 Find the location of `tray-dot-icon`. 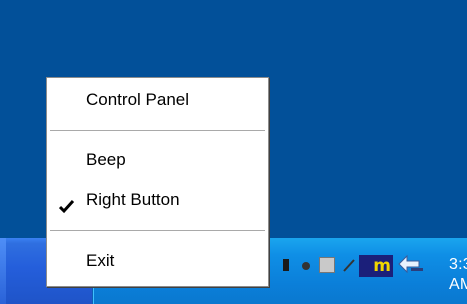

tray-dot-icon is located at coordinates (306, 265).